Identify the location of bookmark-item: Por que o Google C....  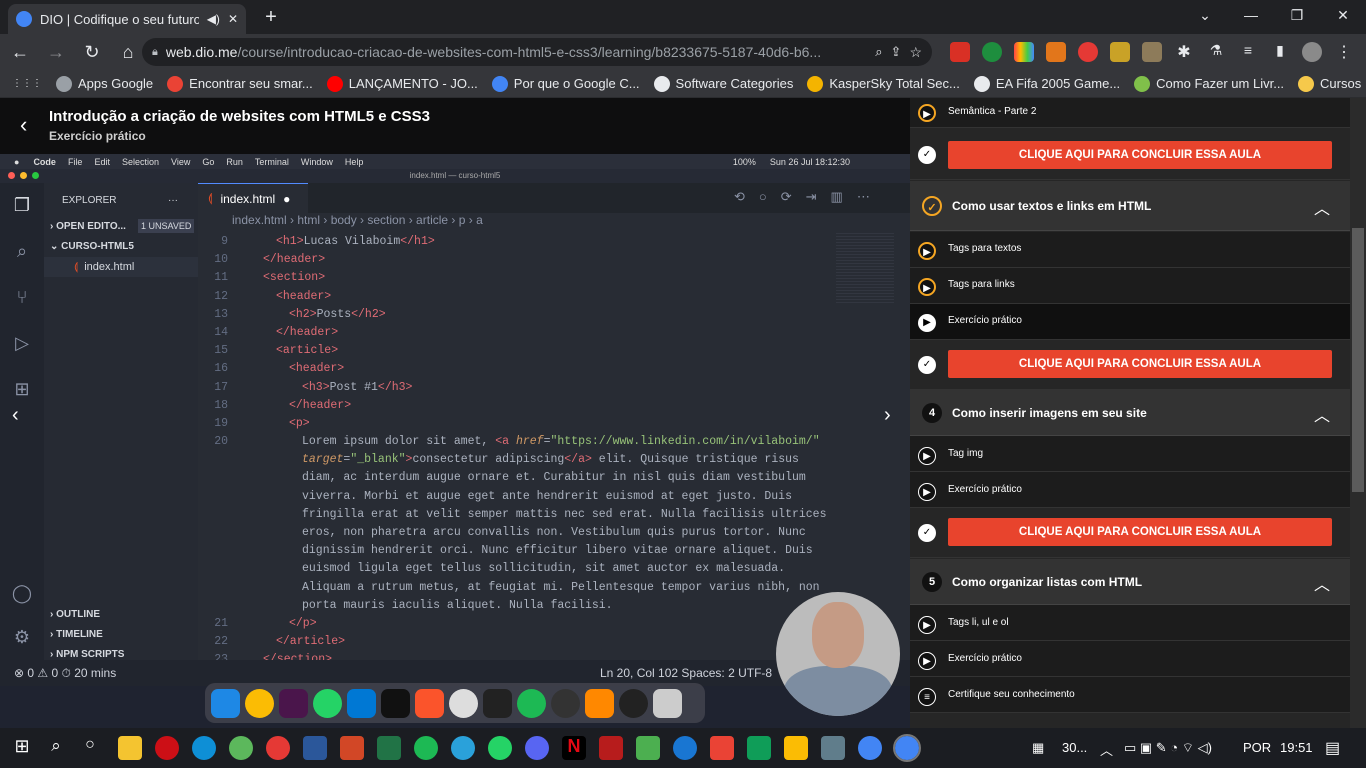
(565, 83).